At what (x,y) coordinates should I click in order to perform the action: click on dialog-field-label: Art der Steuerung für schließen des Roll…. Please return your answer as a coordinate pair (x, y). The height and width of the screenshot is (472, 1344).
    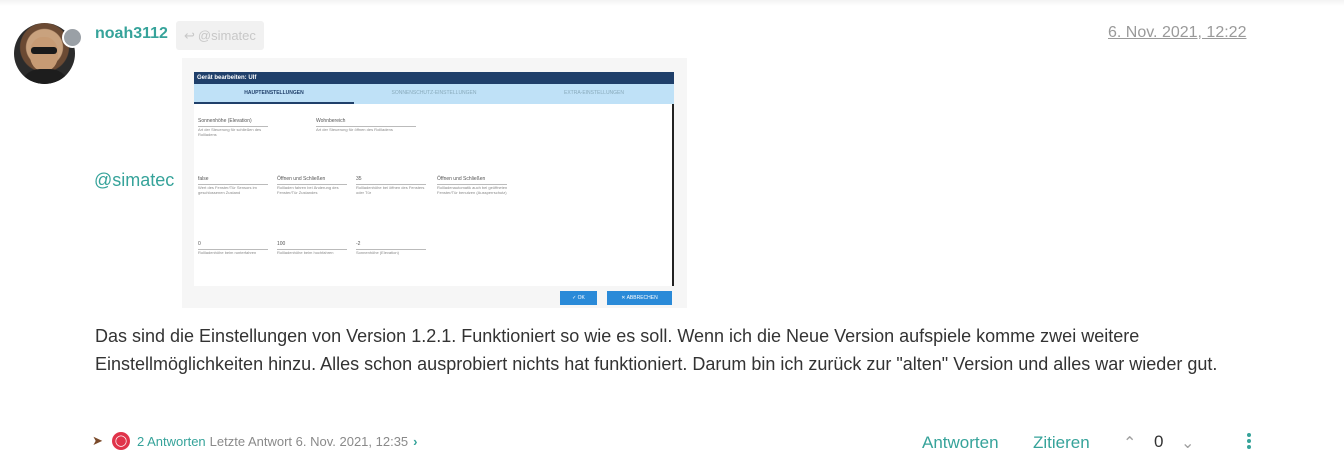
    Looking at the image, I should click on (230, 132).